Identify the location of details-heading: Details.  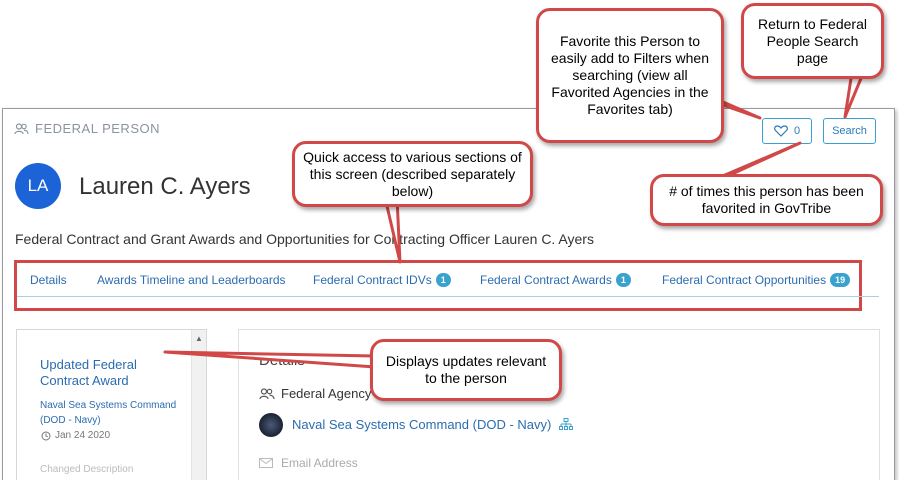
(282, 360).